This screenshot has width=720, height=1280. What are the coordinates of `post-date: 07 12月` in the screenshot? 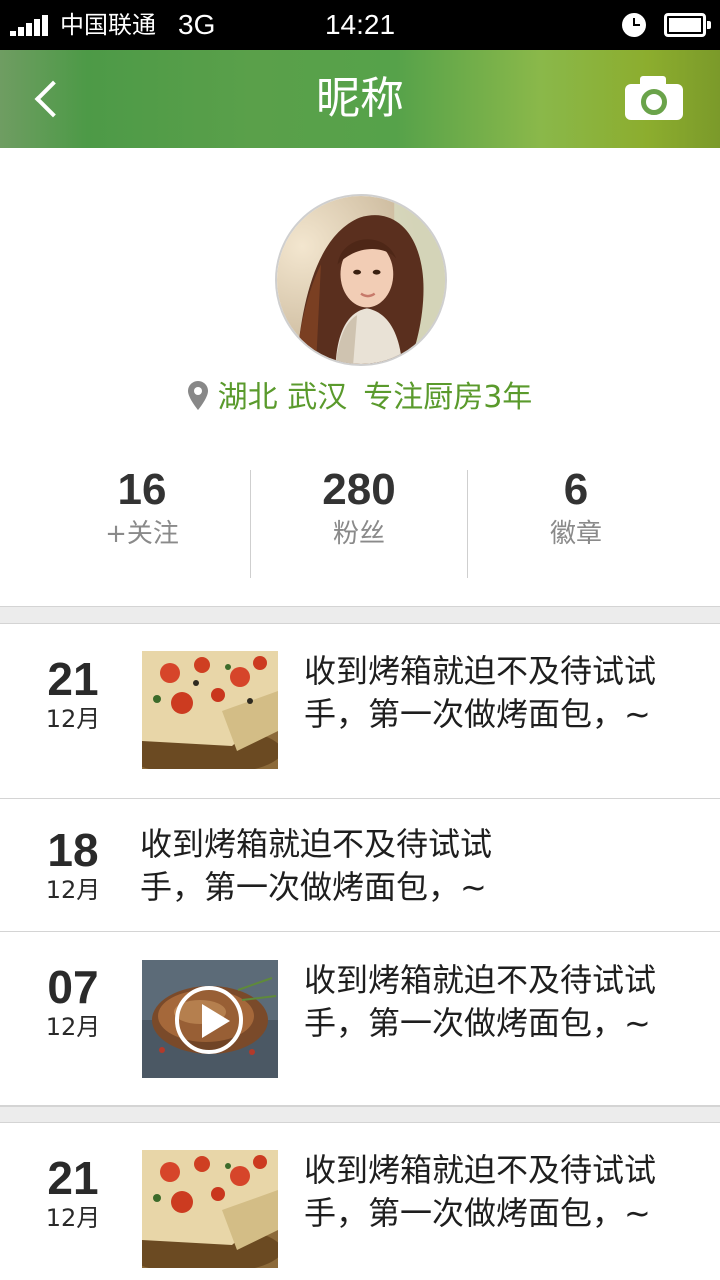 It's located at (73, 1002).